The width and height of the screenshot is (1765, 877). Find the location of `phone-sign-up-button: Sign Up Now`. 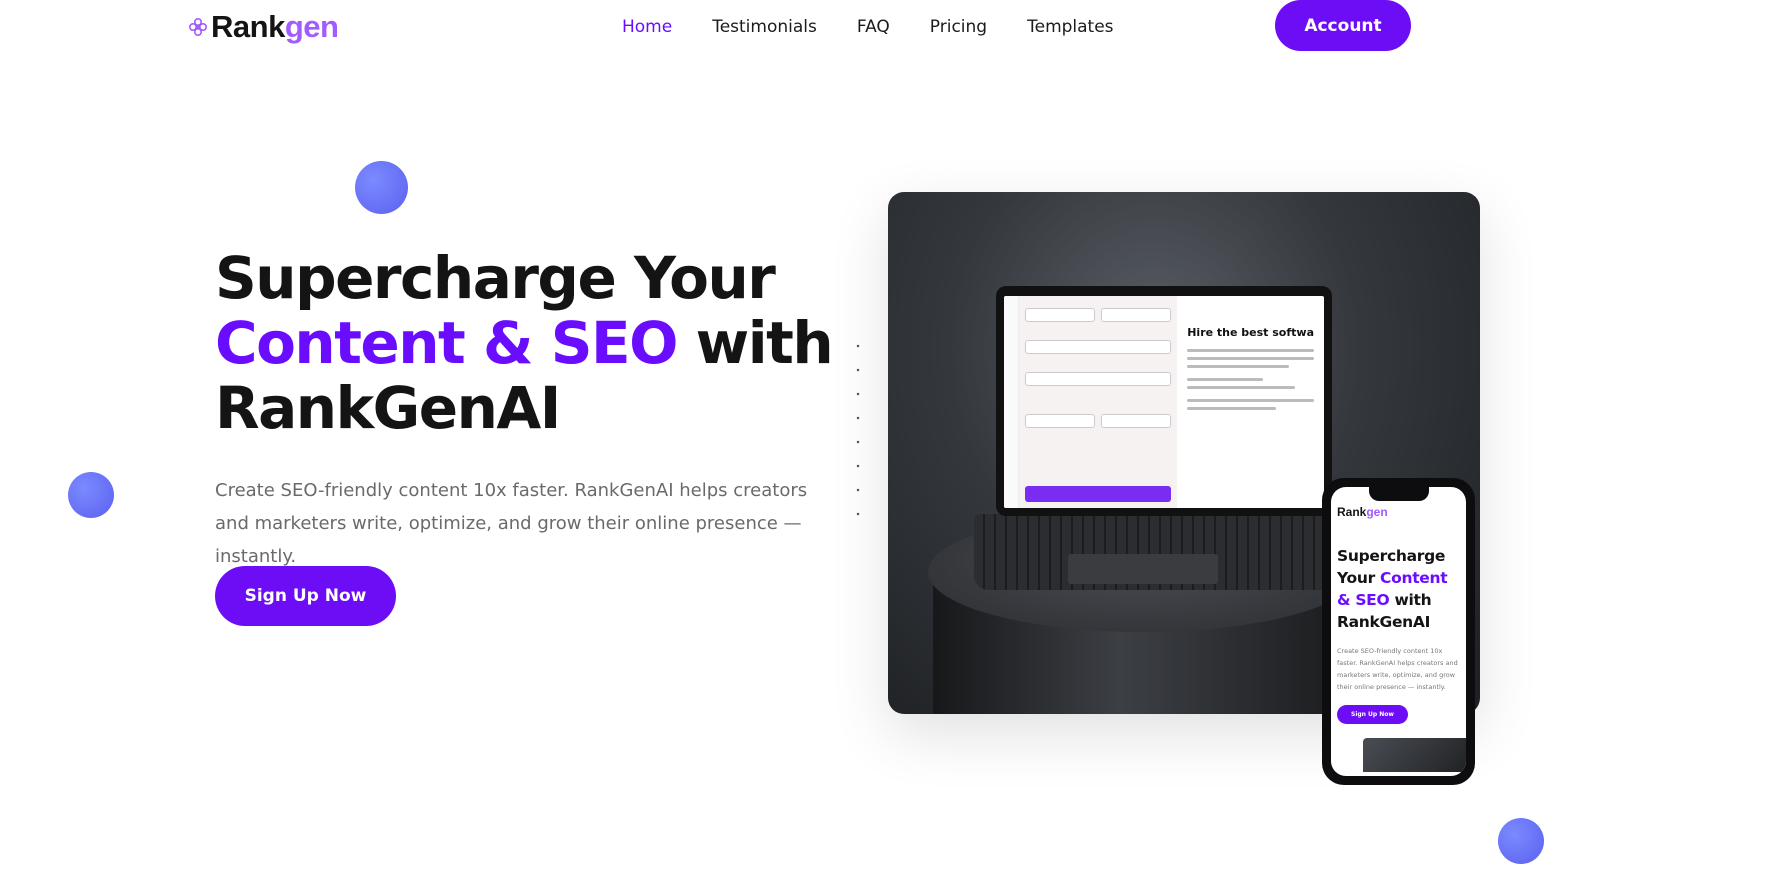

phone-sign-up-button: Sign Up Now is located at coordinates (1372, 714).